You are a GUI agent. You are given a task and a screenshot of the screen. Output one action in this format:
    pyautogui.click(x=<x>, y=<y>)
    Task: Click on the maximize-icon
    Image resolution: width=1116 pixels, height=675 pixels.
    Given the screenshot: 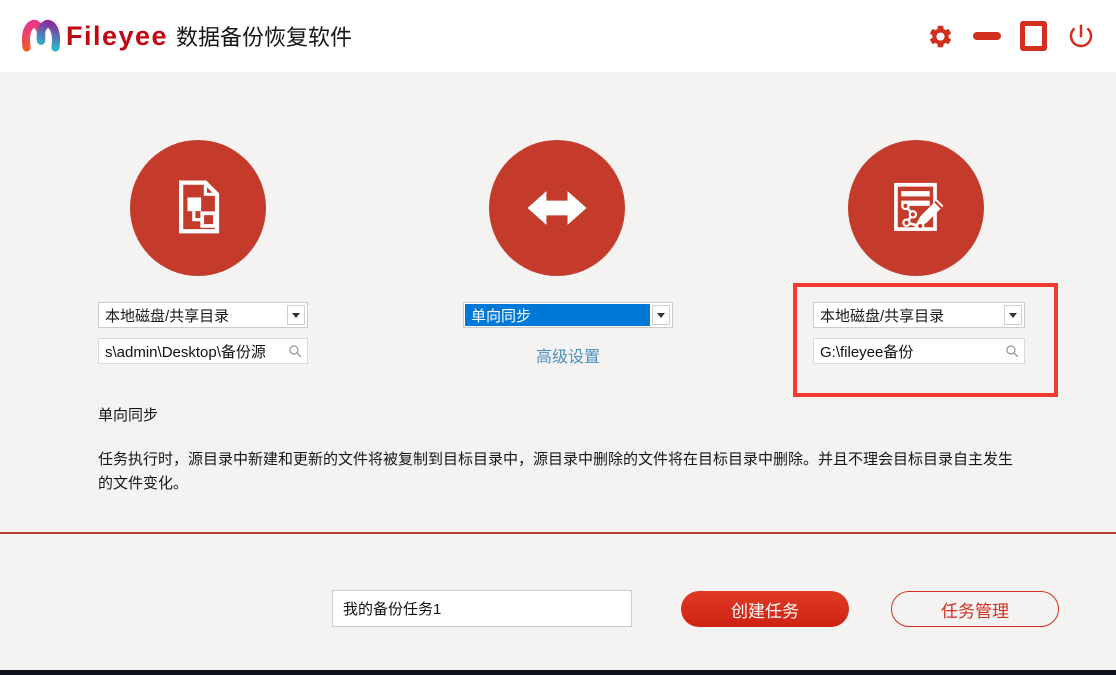 What is the action you would take?
    pyautogui.click(x=1033, y=36)
    